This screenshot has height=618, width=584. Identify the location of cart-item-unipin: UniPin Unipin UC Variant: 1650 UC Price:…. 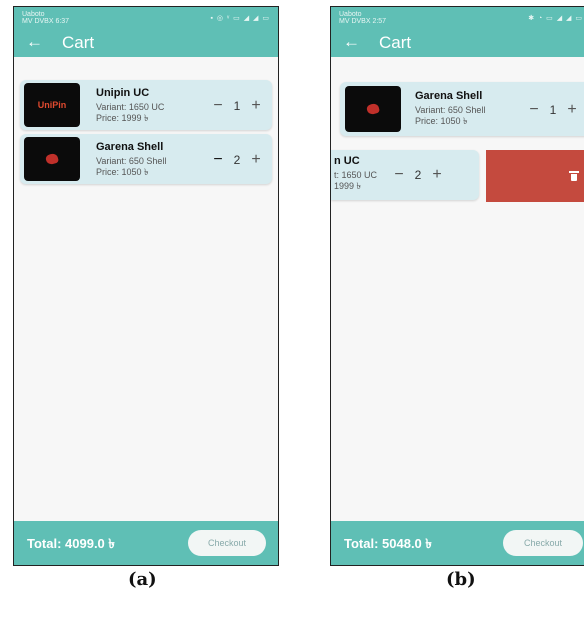
(146, 105).